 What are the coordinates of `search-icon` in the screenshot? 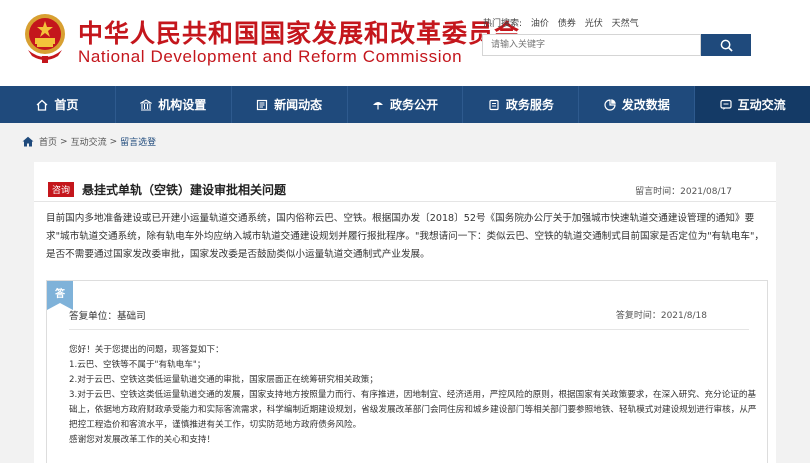 It's located at (726, 45).